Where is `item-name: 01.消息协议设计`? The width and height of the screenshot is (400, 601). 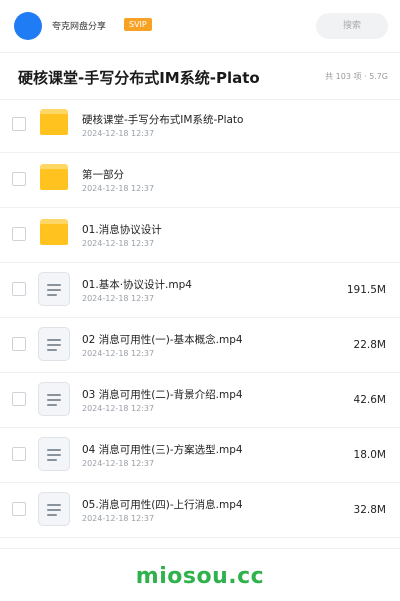
item-name: 01.消息协议设计 is located at coordinates (122, 230).